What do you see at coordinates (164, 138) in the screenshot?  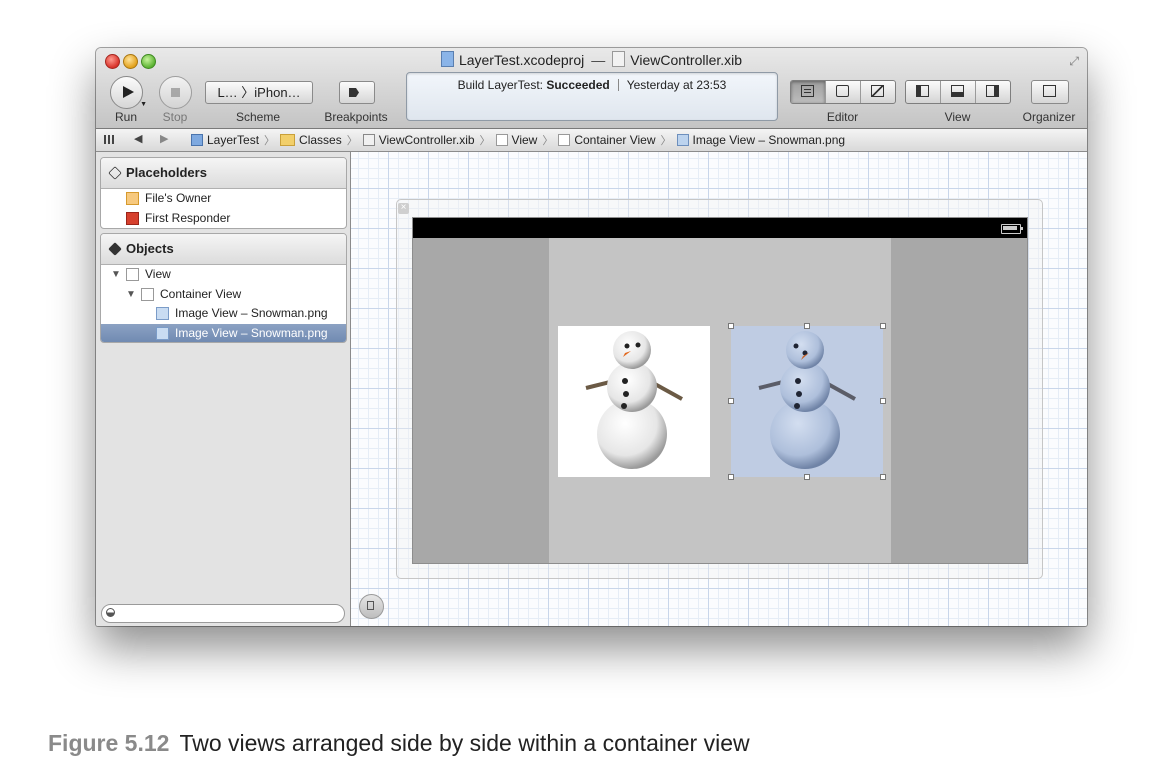 I see `forward-button: ▶` at bounding box center [164, 138].